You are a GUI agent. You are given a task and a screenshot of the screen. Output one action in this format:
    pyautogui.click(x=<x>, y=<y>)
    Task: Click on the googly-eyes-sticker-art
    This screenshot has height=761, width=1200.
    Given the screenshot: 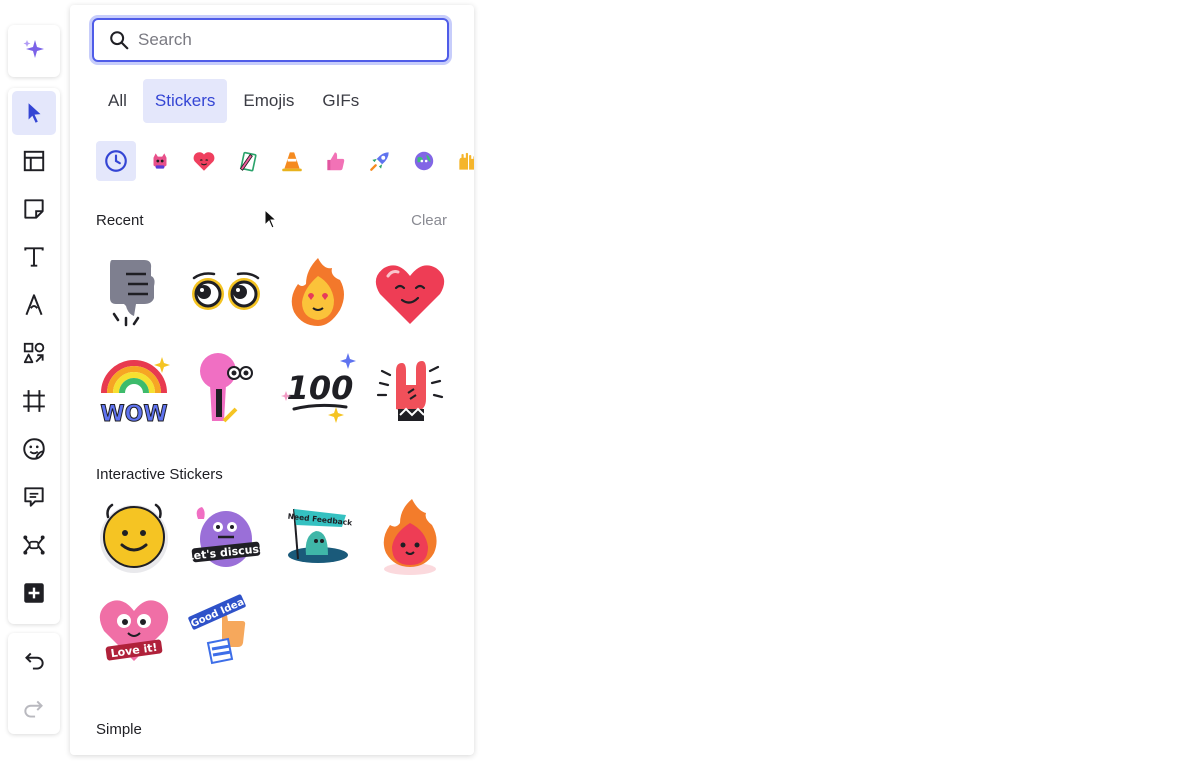 What is the action you would take?
    pyautogui.click(x=226, y=291)
    